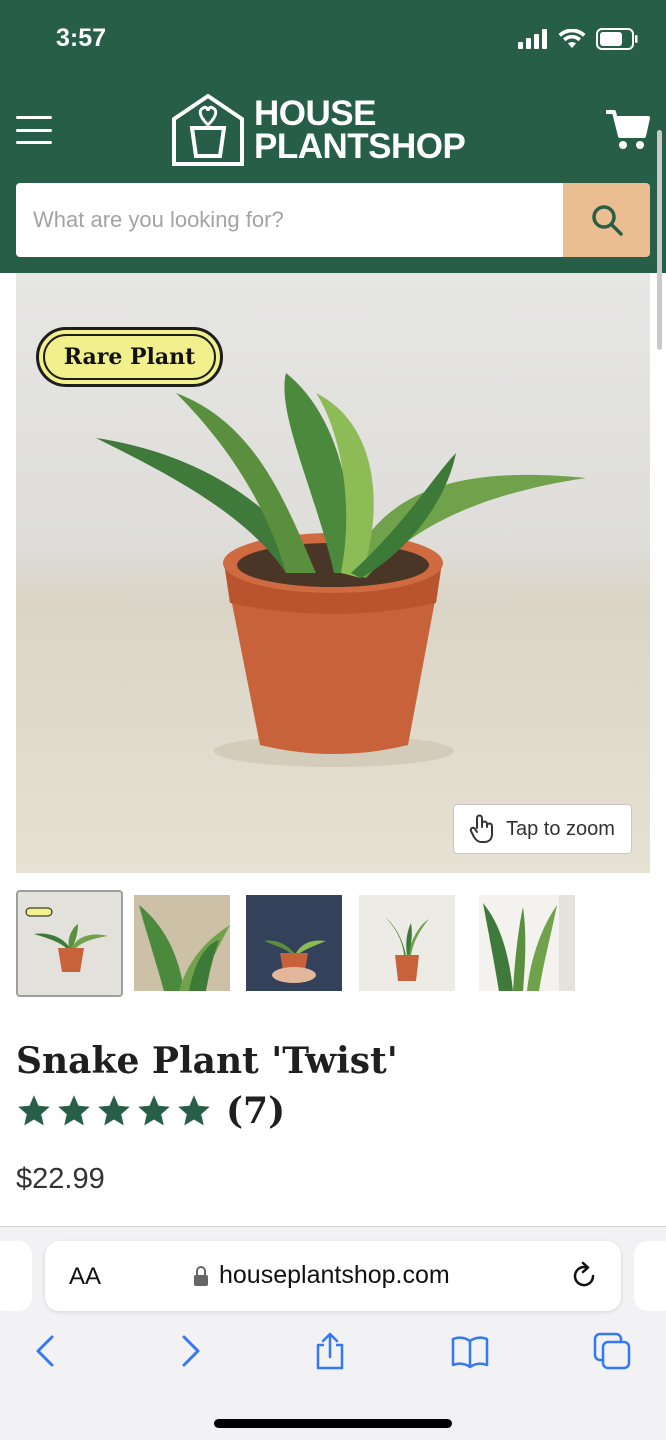 The height and width of the screenshot is (1440, 666). I want to click on hand-tap-icon, so click(481, 828).